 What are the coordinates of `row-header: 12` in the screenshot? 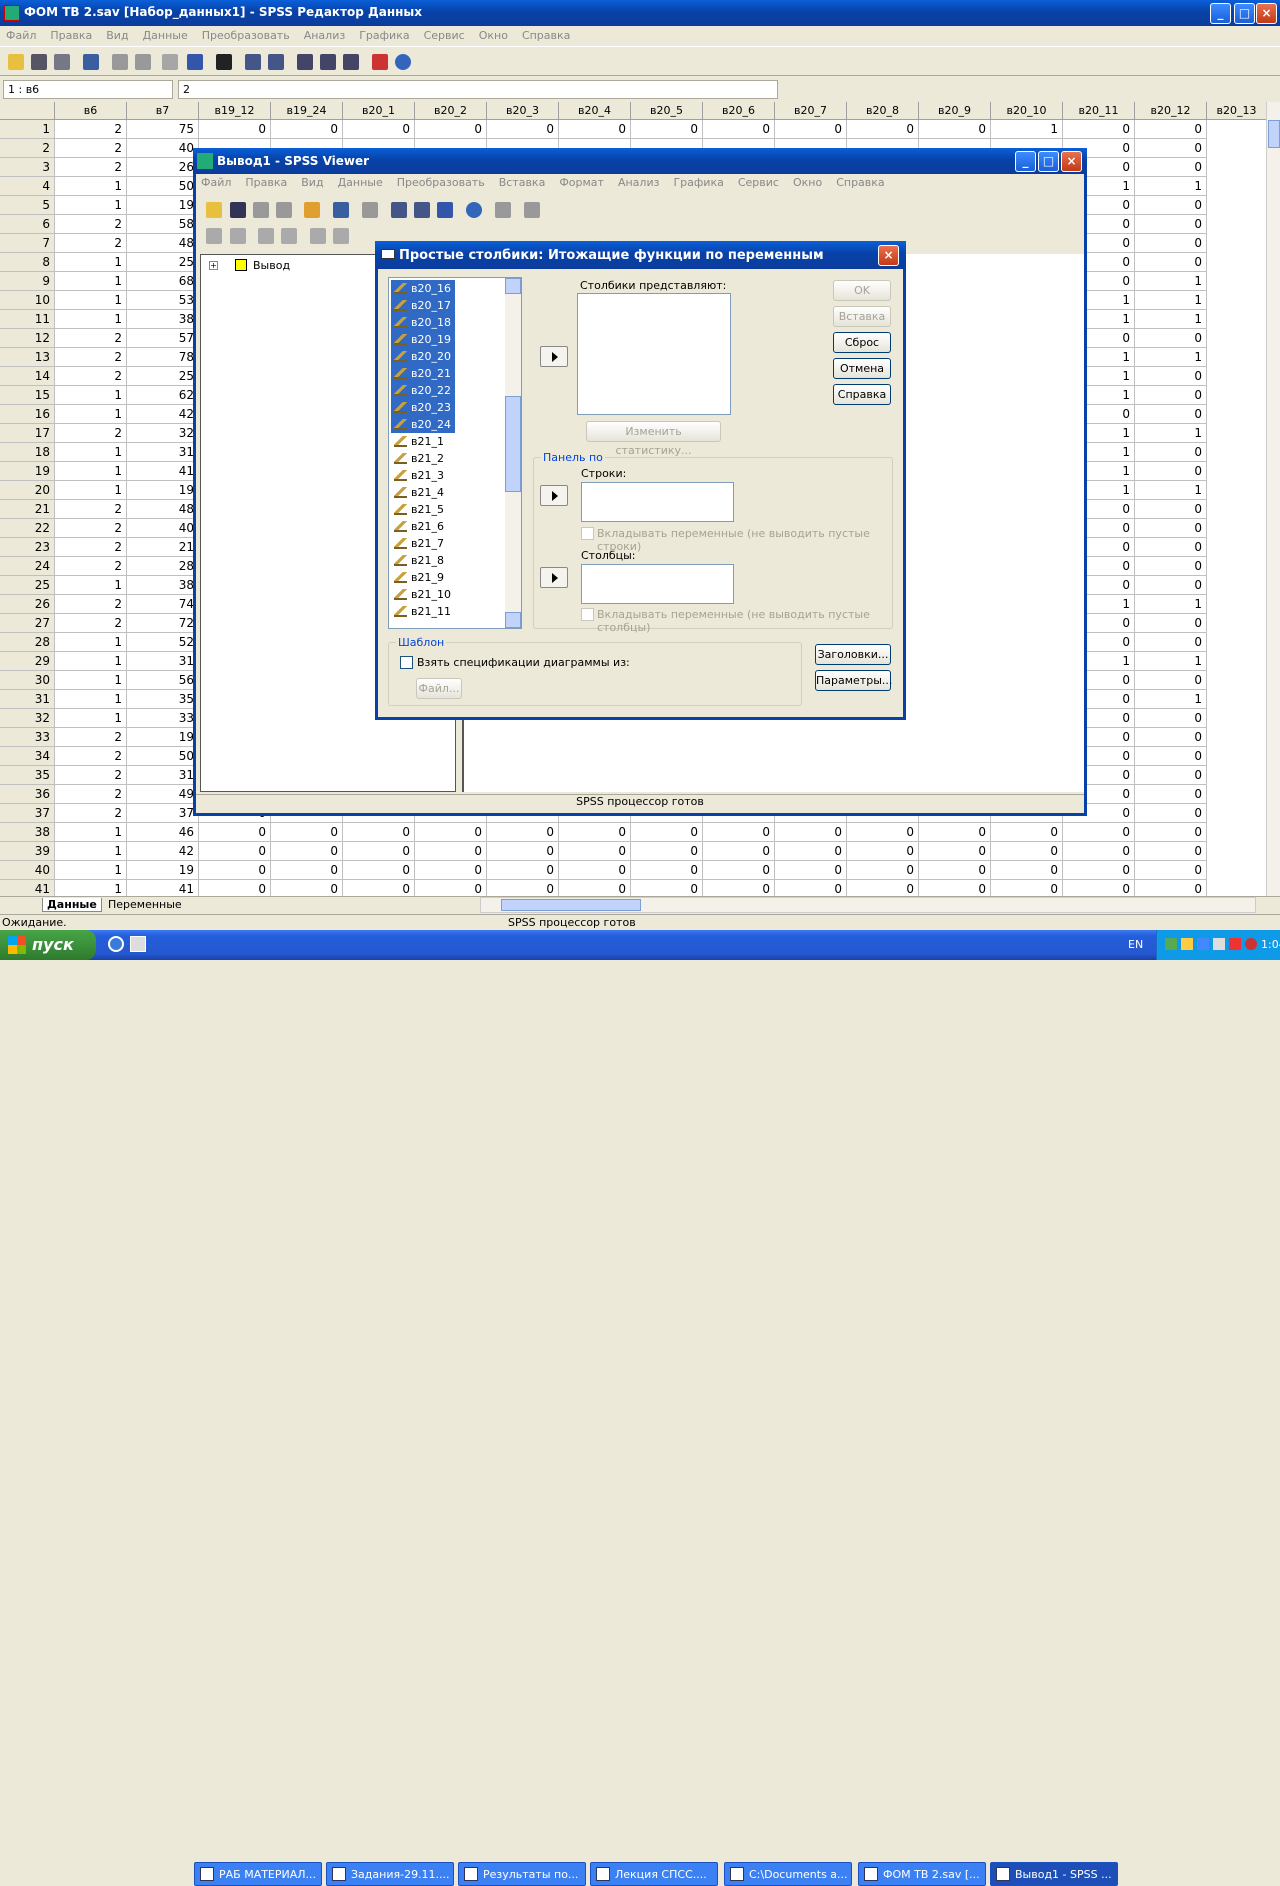 It's located at (27, 338).